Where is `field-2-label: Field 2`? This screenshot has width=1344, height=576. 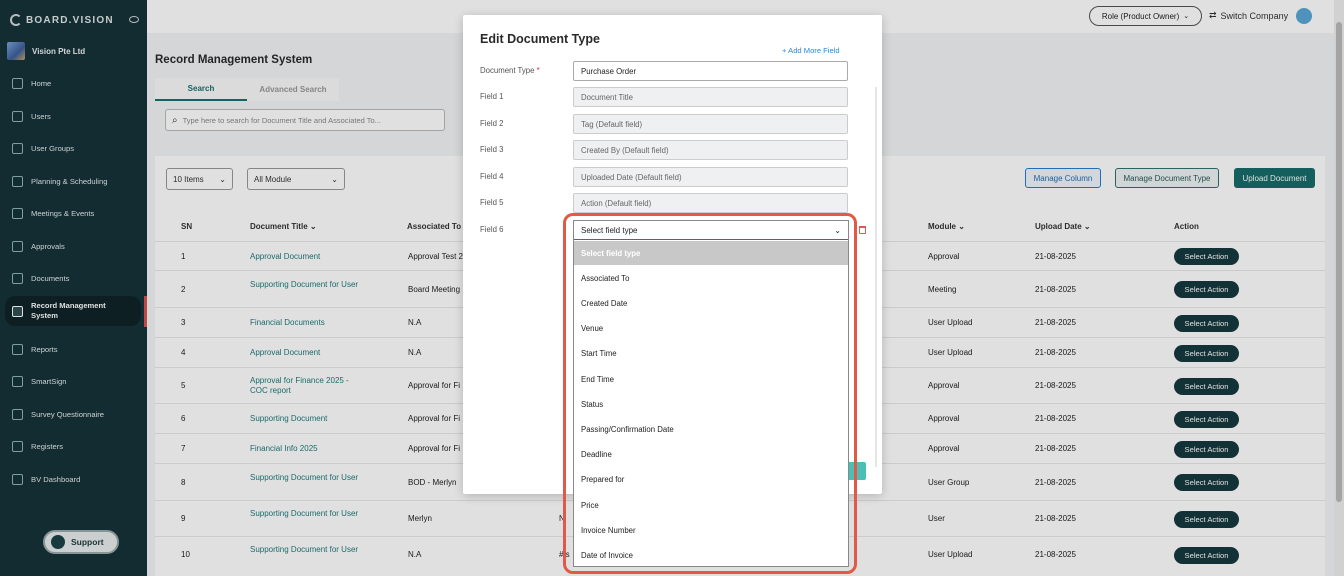
field-2-label: Field 2 is located at coordinates (492, 123).